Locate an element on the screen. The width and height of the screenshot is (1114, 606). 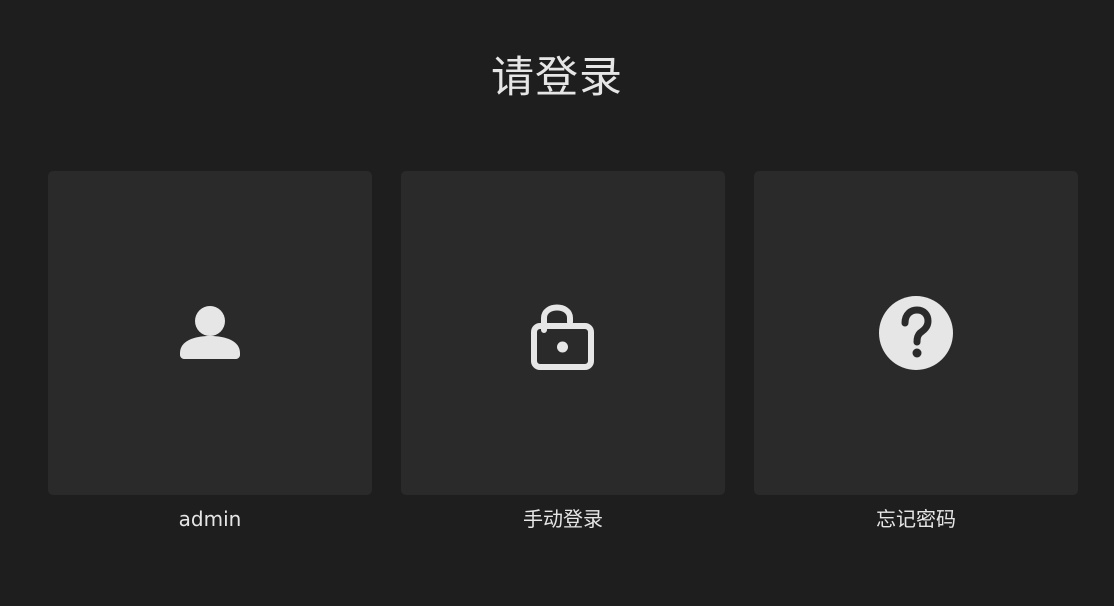
unlock-icon is located at coordinates (562, 337).